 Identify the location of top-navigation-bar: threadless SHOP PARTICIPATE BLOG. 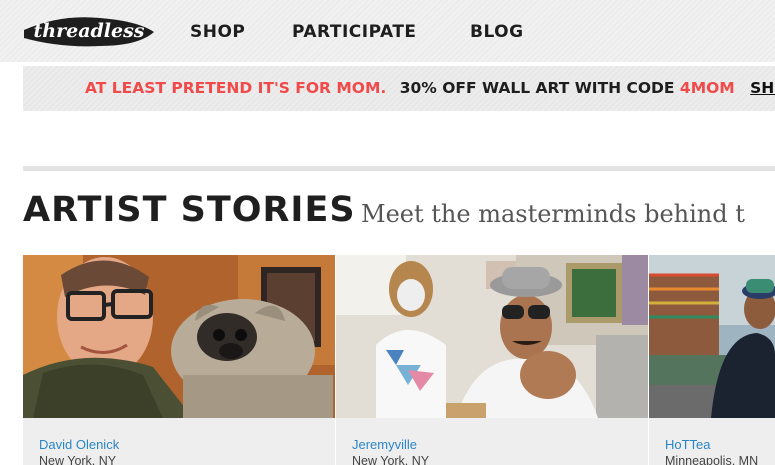
(387, 31).